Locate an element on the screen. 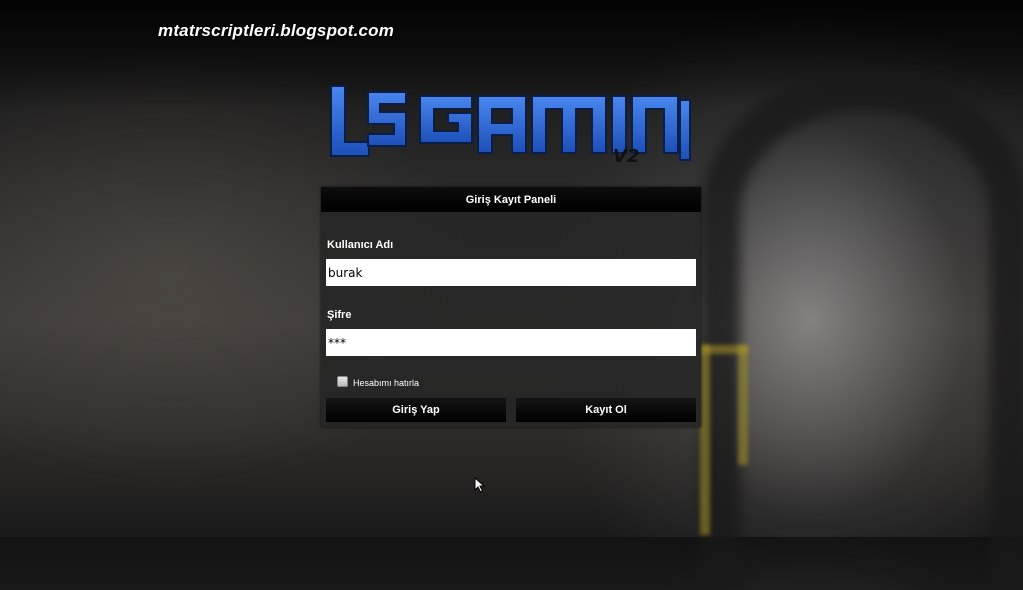 The height and width of the screenshot is (590, 1023). mouse-pointer-icon is located at coordinates (480, 485).